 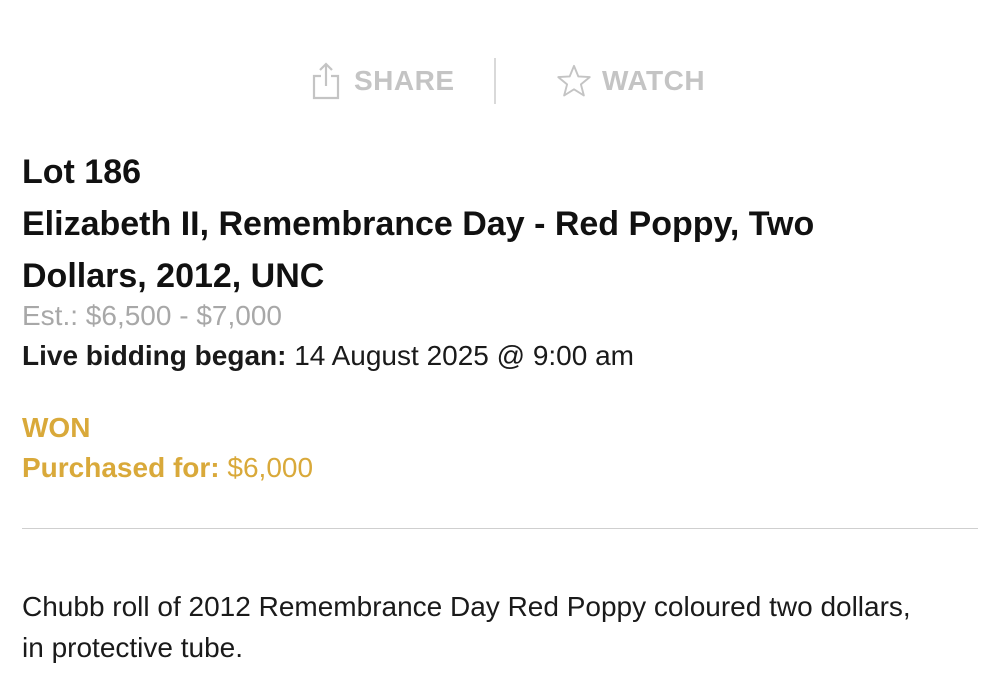 I want to click on lot-number: Lot 186, so click(x=82, y=172).